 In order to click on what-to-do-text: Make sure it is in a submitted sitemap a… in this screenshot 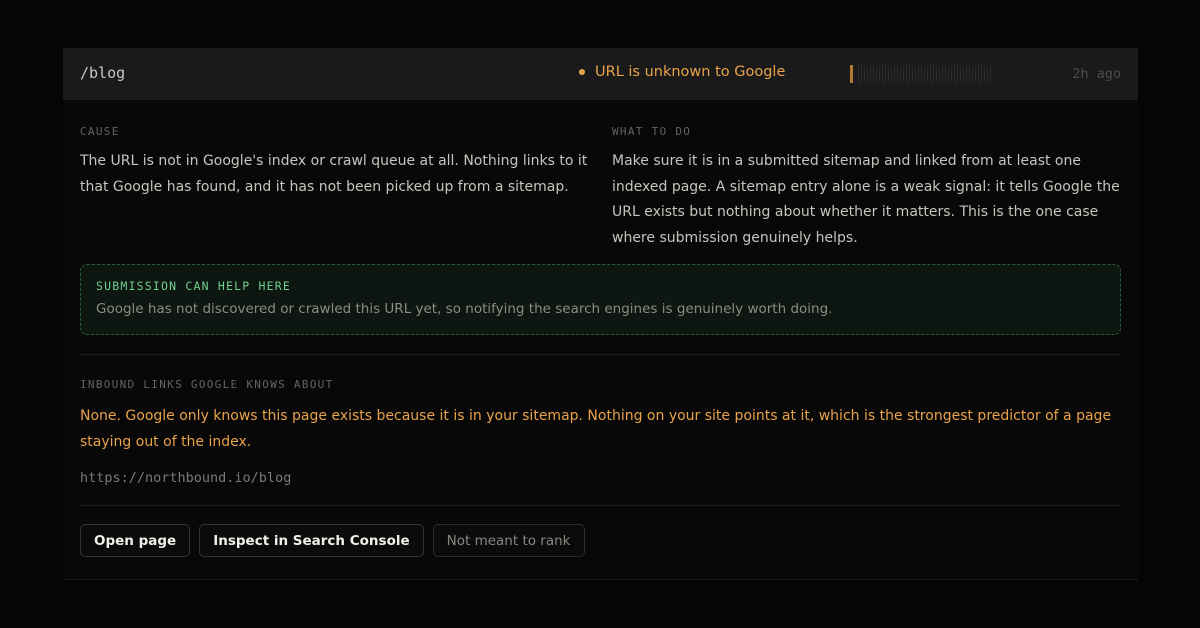, I will do `click(866, 199)`.